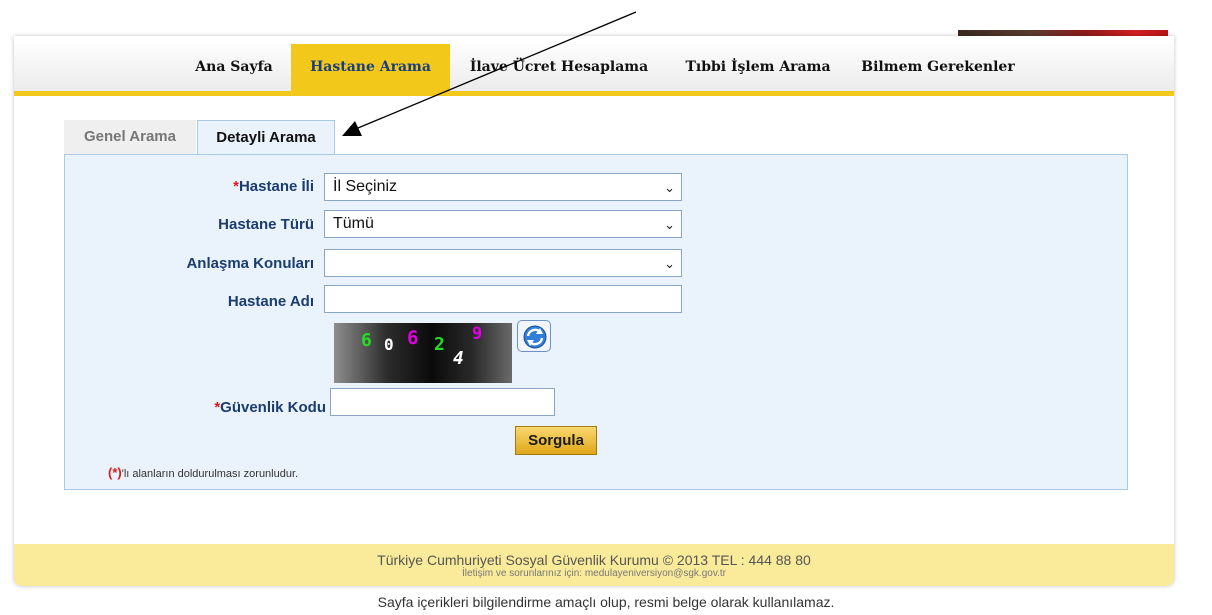  I want to click on hastane-ili-value: İl Seçiniz, so click(365, 186).